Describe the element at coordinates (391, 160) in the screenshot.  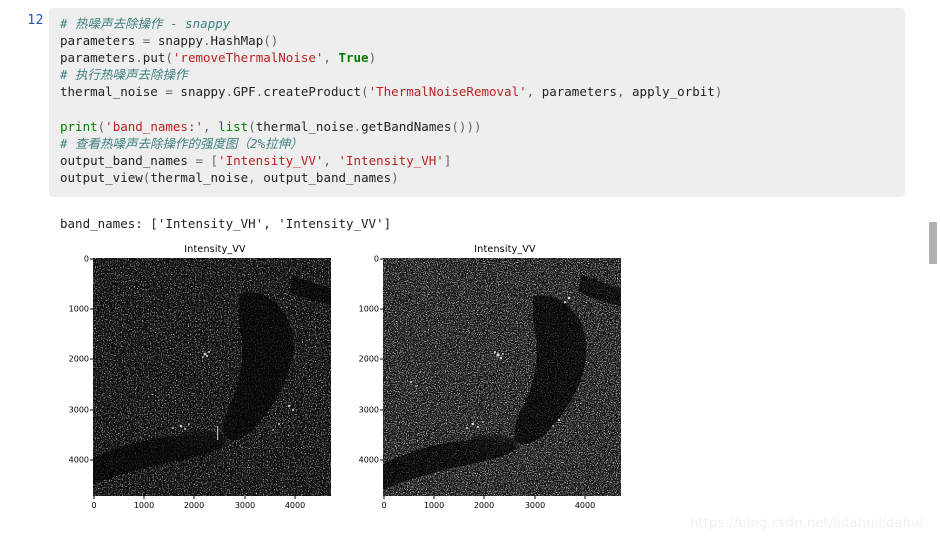
I see `code-token: 'Intensity_VH'` at that location.